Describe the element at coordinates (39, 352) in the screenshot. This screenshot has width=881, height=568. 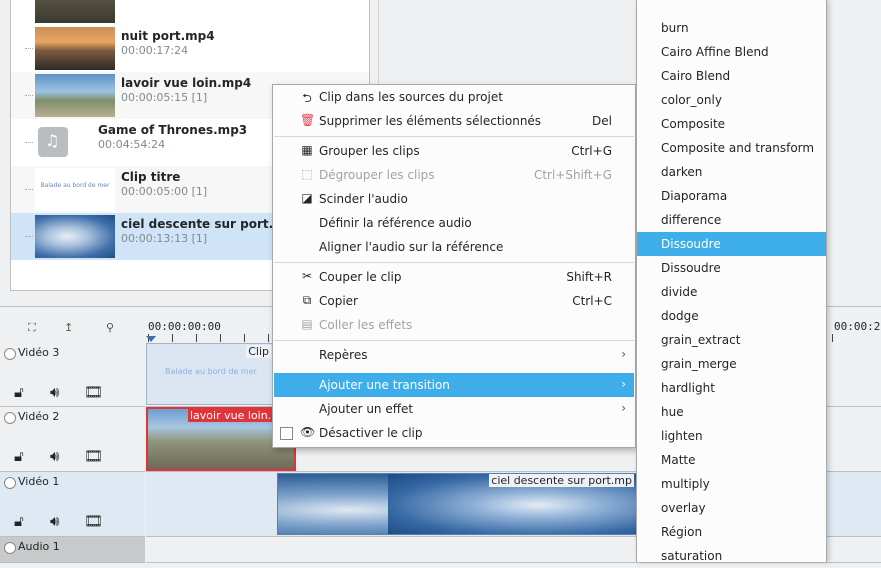
I see `track-name: Vidéo 3` at that location.